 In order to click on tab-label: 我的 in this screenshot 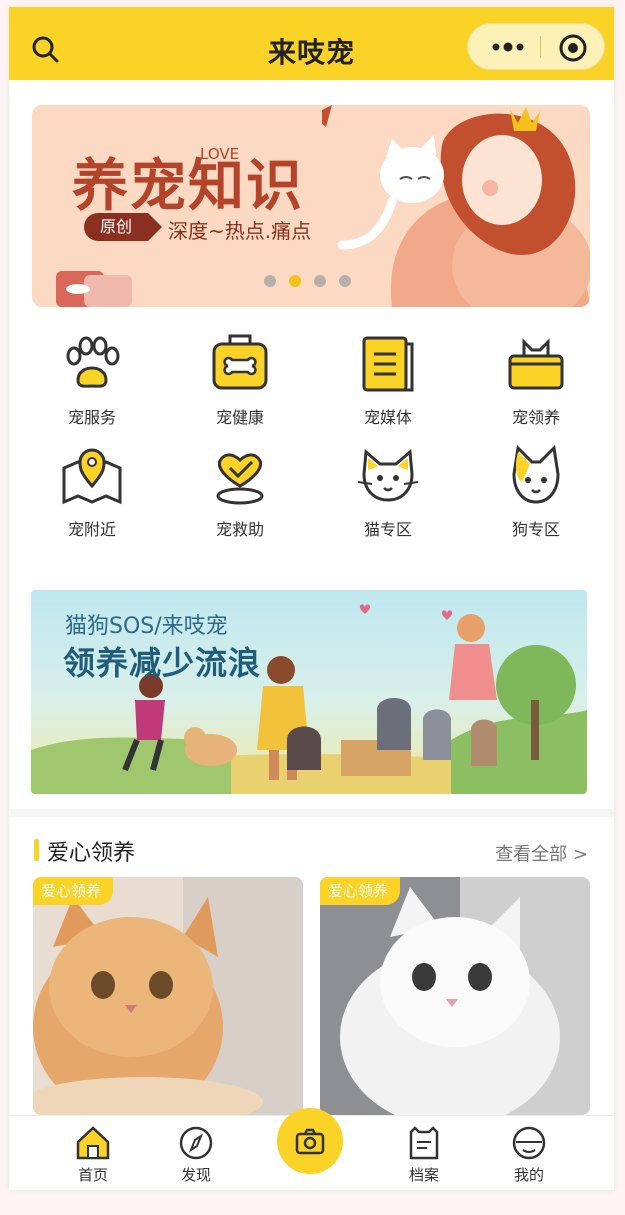, I will do `click(528, 1175)`.